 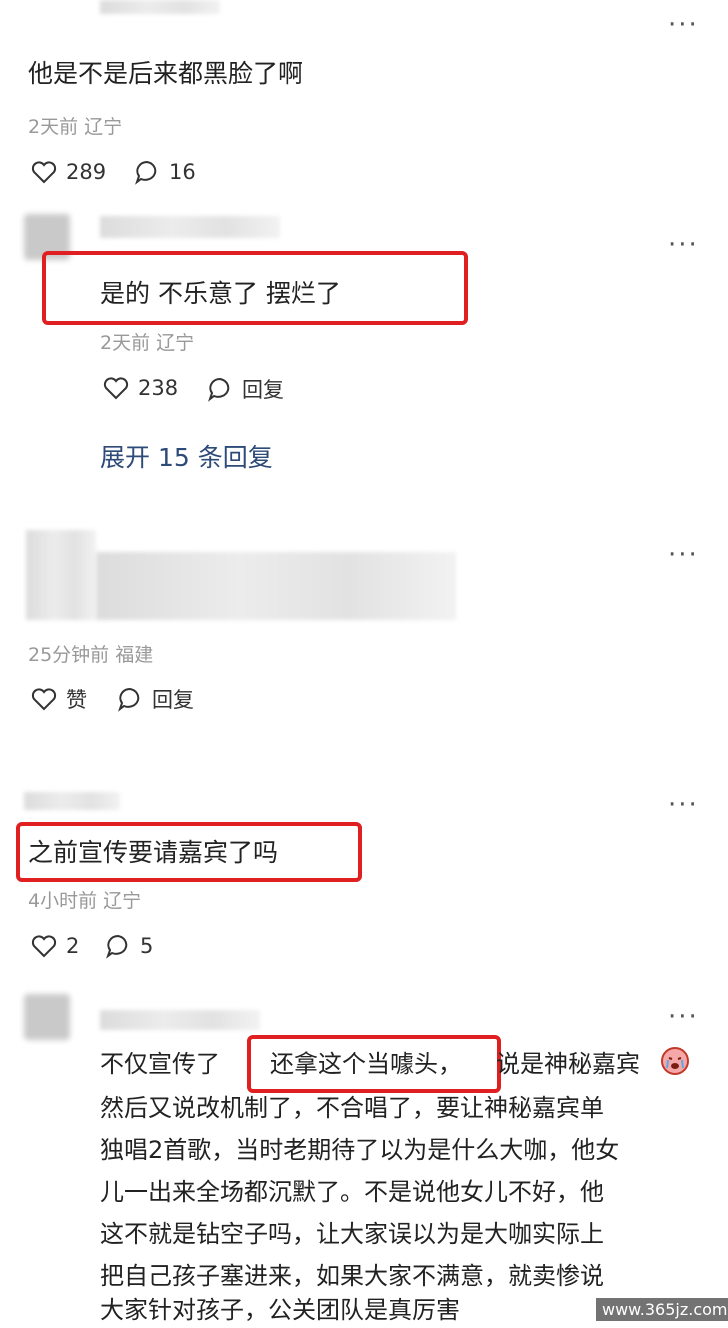 I want to click on comment-text-line: 独唱2首歌，当时老期待了以为是什么大咖，他女, so click(x=360, y=1150).